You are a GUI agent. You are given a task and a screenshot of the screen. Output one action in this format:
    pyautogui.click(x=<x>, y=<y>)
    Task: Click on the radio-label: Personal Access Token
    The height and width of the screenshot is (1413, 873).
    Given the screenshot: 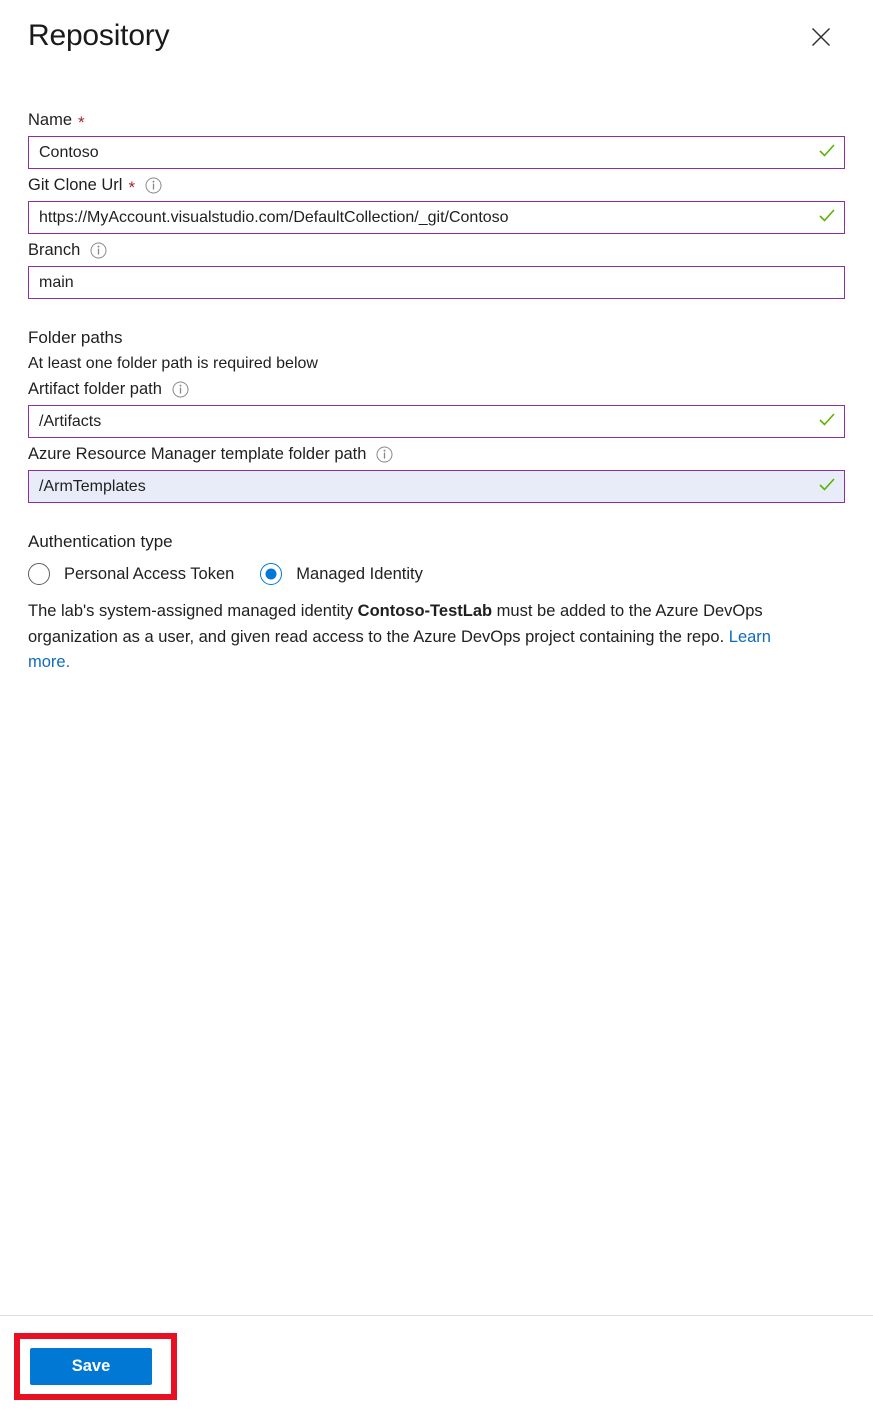 What is the action you would take?
    pyautogui.click(x=149, y=573)
    